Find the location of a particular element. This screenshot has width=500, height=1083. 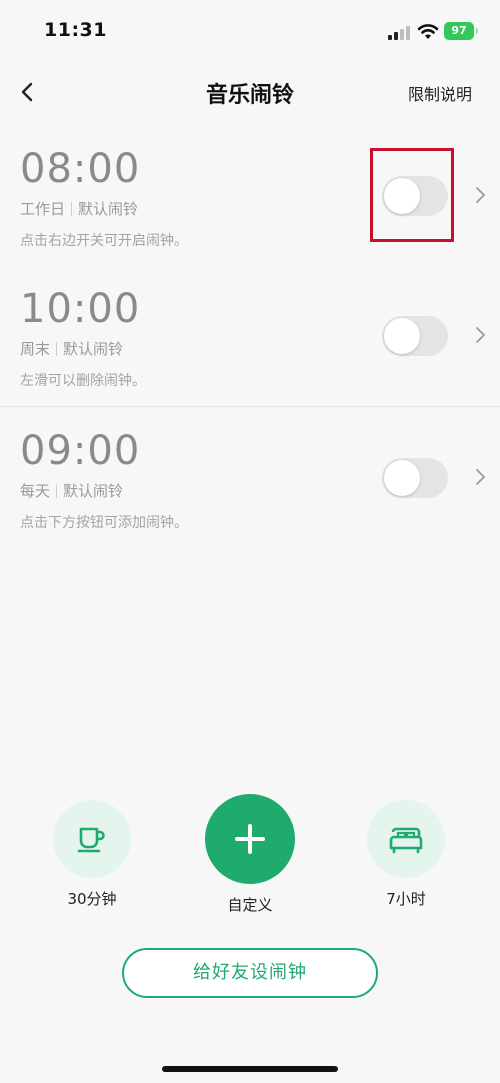

status-time: 11:31 is located at coordinates (75, 30).